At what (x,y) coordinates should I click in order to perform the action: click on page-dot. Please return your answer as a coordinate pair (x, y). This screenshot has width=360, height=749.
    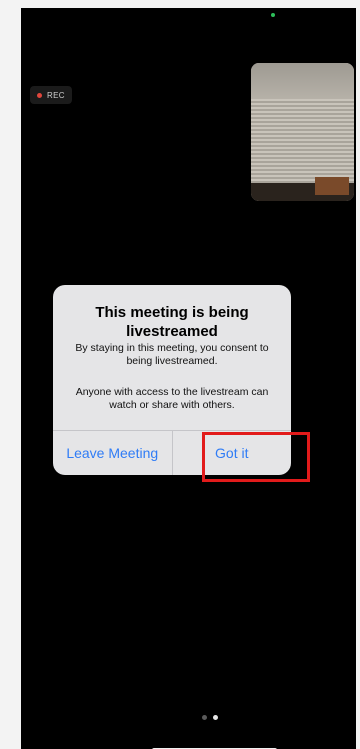
    Looking at the image, I should click on (204, 717).